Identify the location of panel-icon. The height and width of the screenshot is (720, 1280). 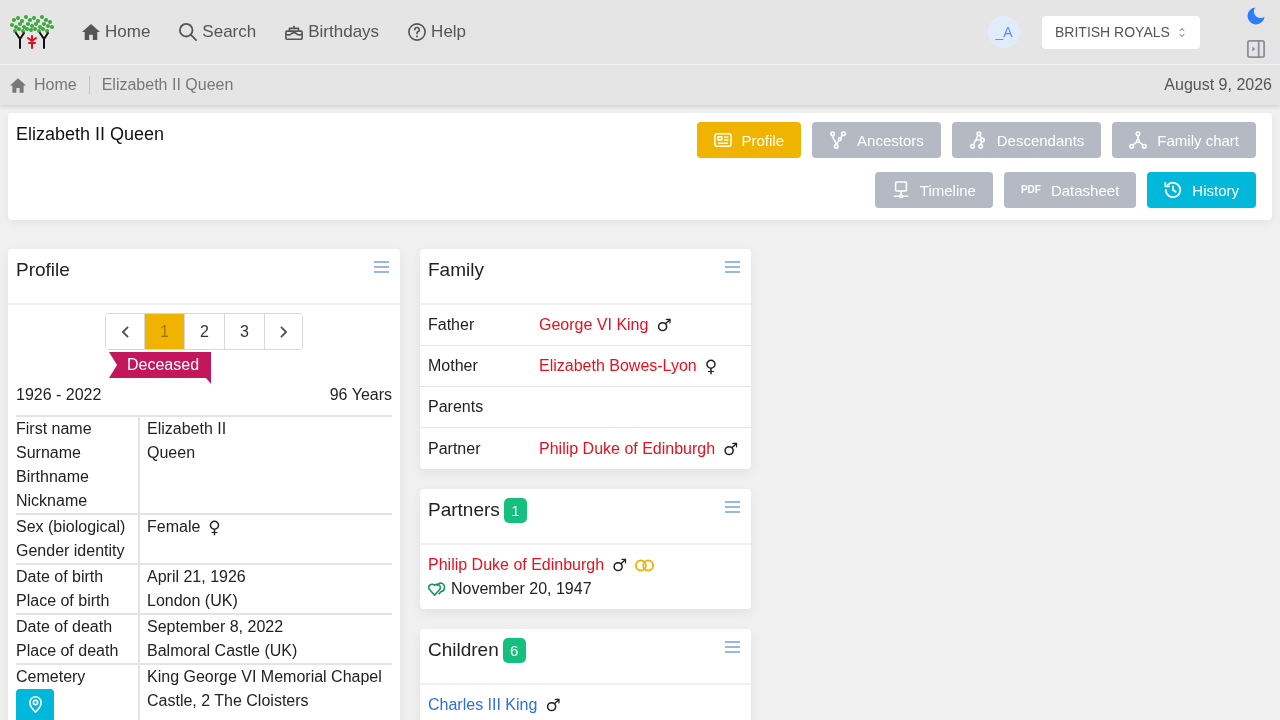
(1256, 48).